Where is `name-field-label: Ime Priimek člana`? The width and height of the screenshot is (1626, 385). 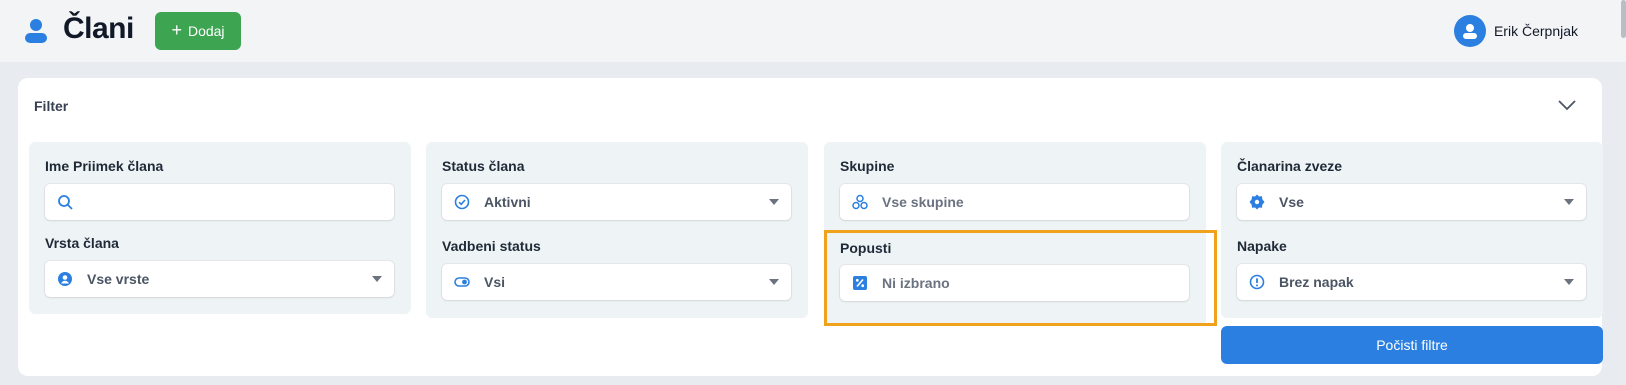 name-field-label: Ime Priimek člana is located at coordinates (104, 166).